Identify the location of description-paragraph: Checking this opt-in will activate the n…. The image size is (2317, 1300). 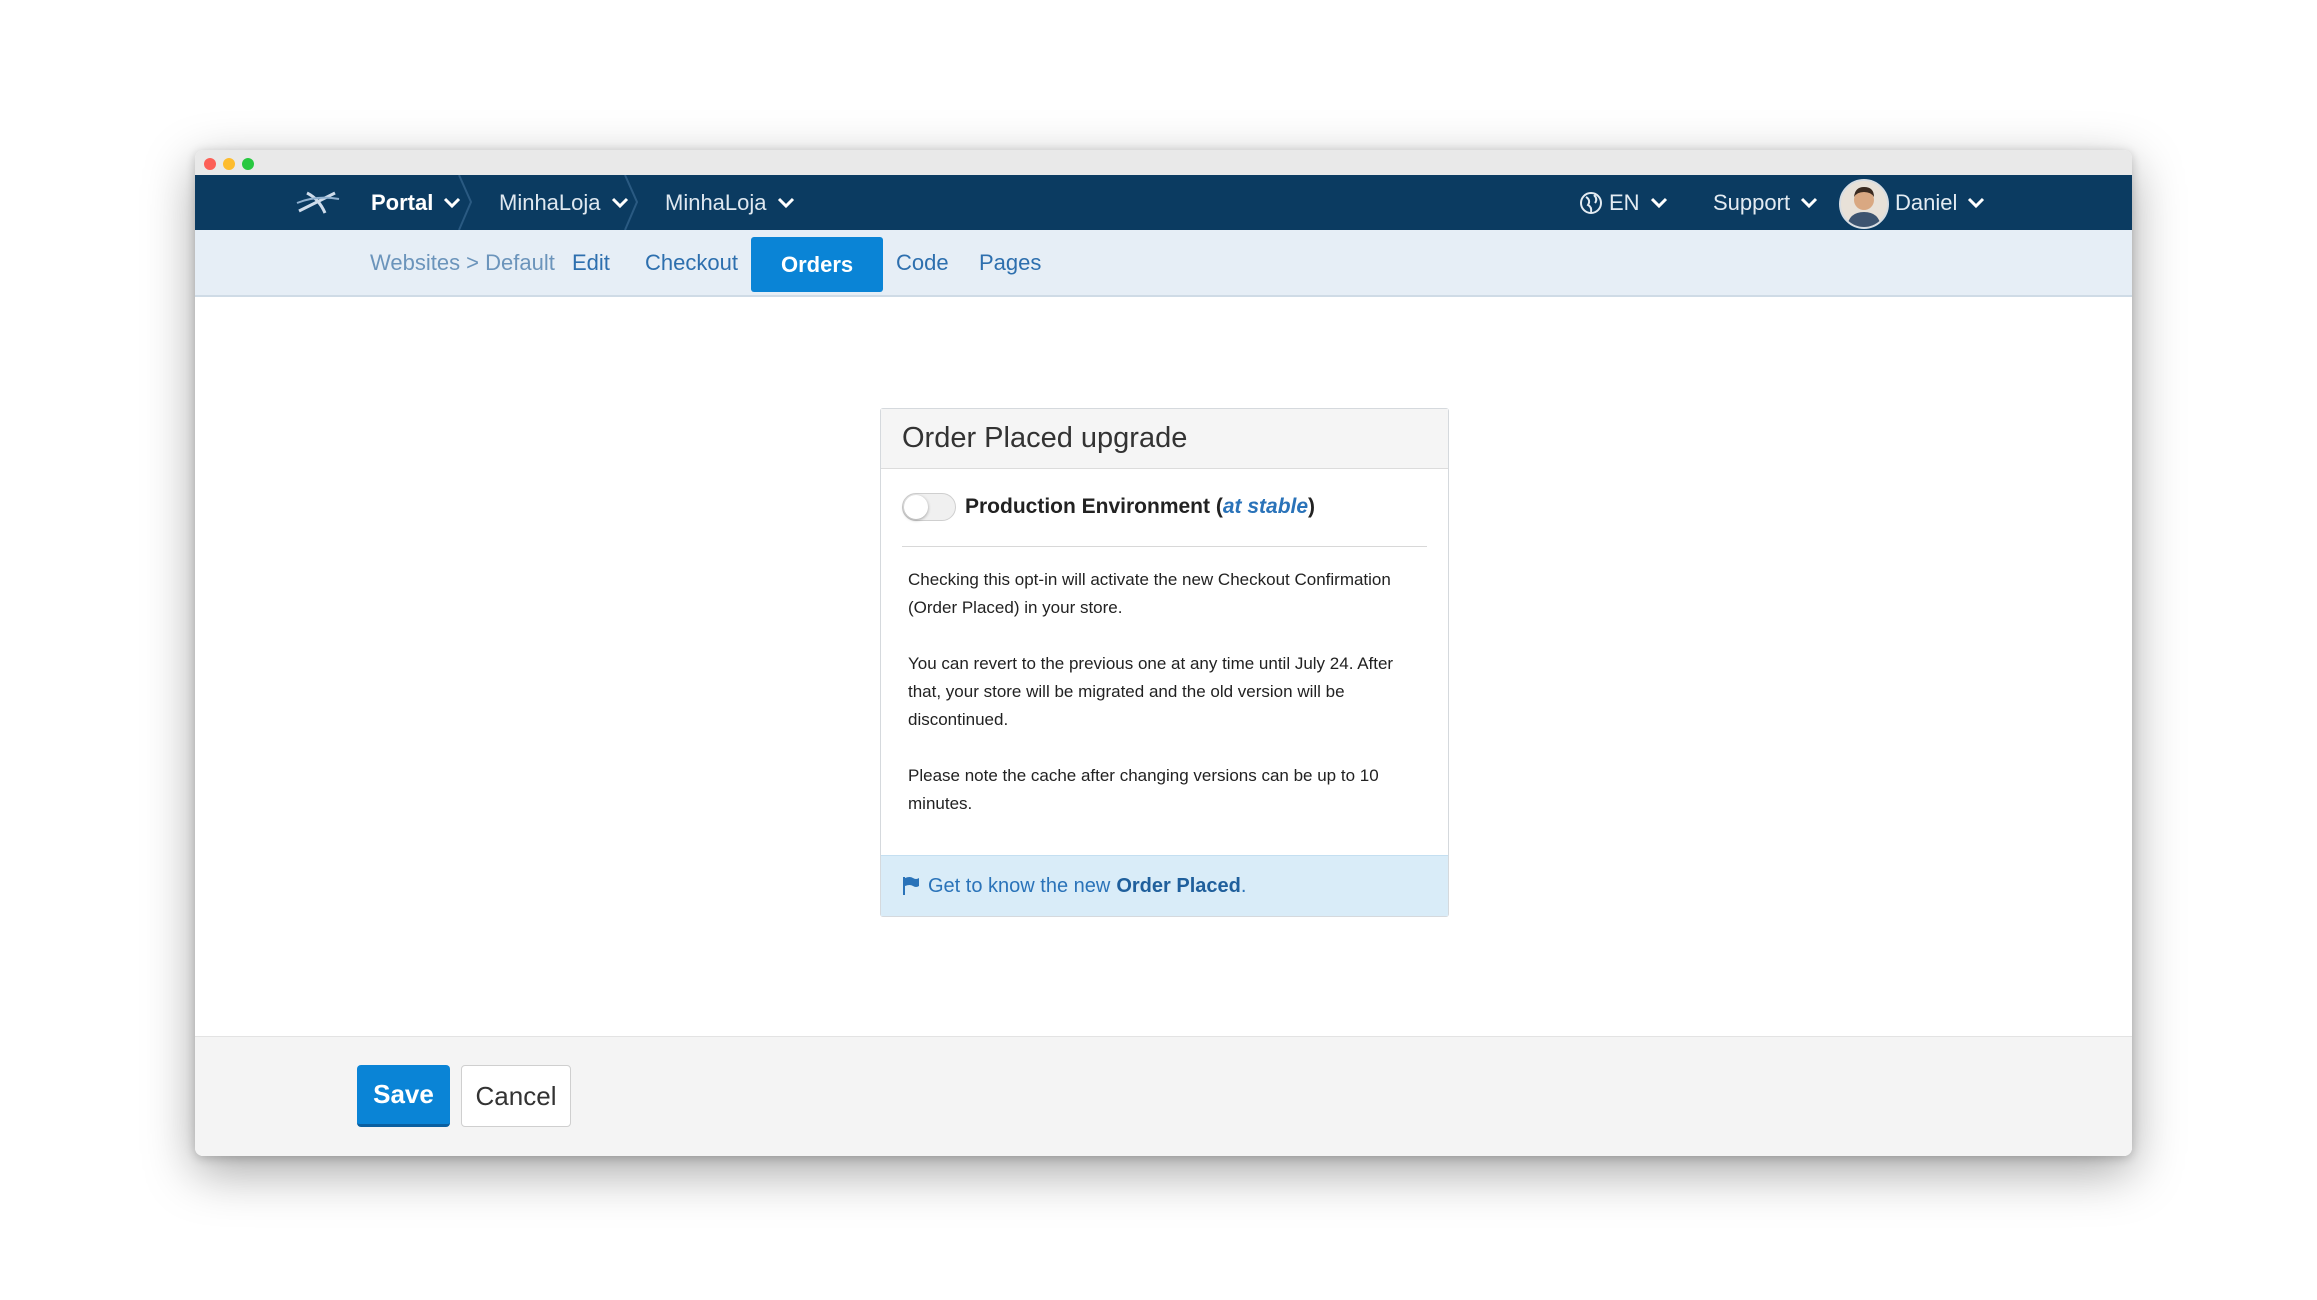
(1149, 593).